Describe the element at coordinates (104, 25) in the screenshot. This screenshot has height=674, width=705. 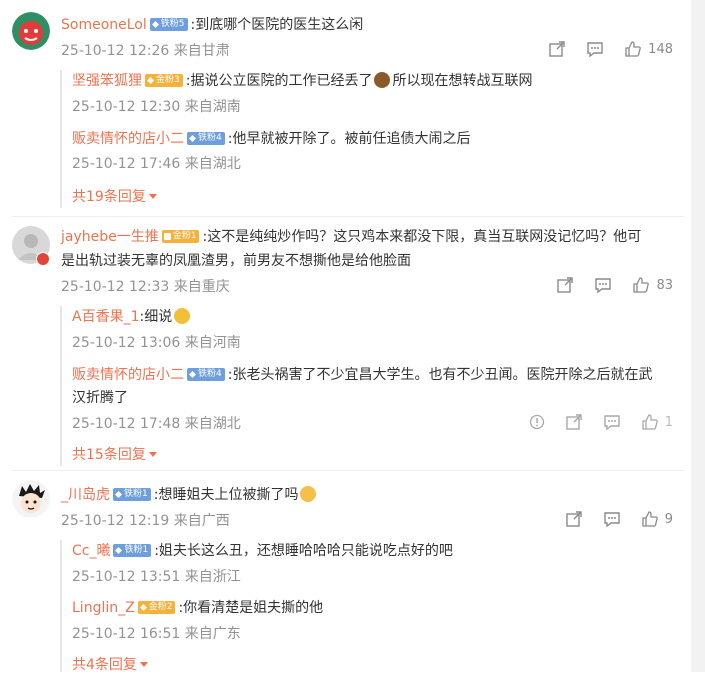
I see `username: SomeoneLol` at that location.